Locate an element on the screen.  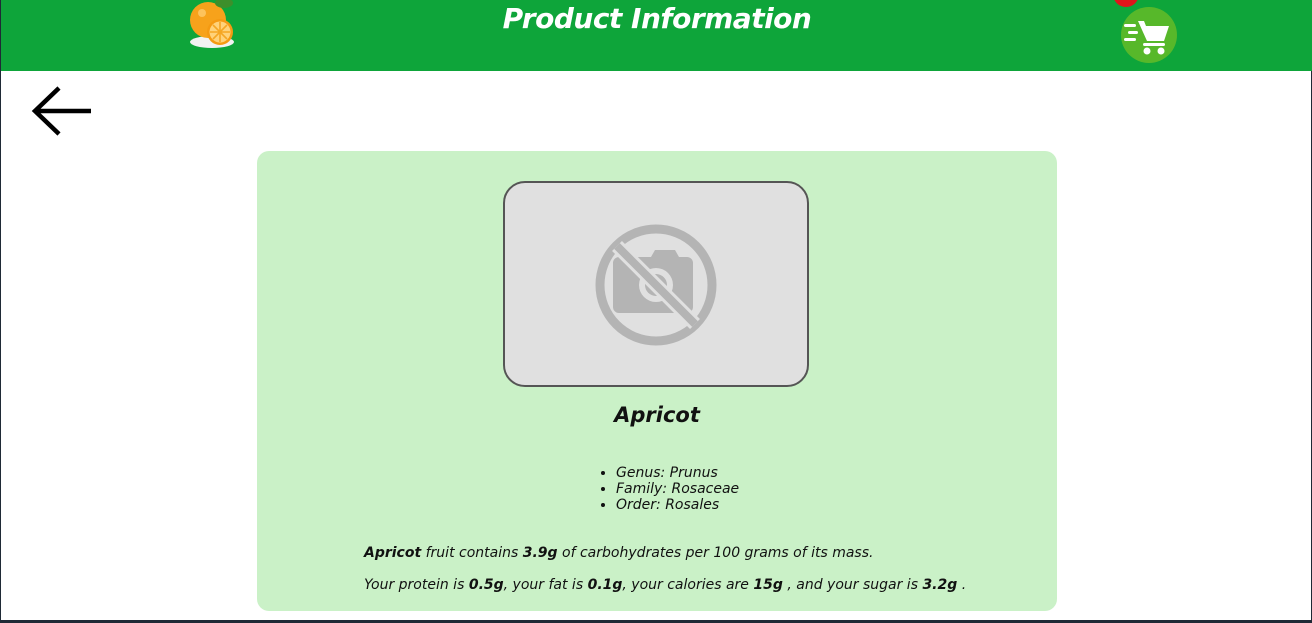
carbohydrates-value: 3.9g is located at coordinates (540, 553).